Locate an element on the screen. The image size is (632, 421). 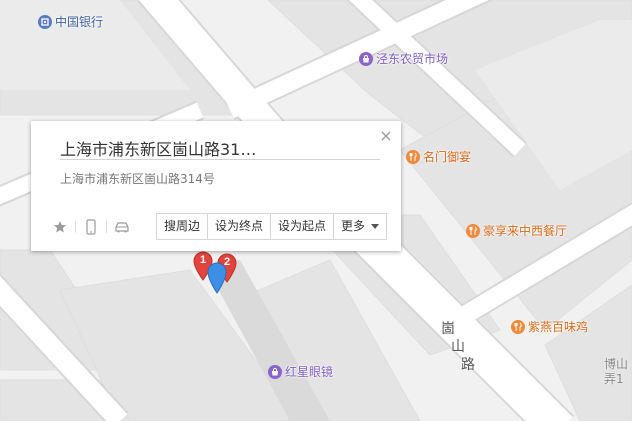
poi-glasses-label: 红星眼镜 is located at coordinates (309, 372).